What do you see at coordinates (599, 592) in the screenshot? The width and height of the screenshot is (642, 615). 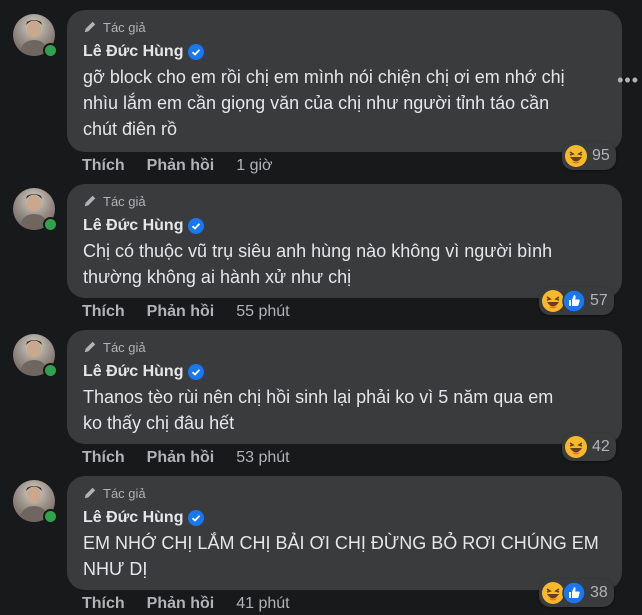 I see `reaction-count: 38` at bounding box center [599, 592].